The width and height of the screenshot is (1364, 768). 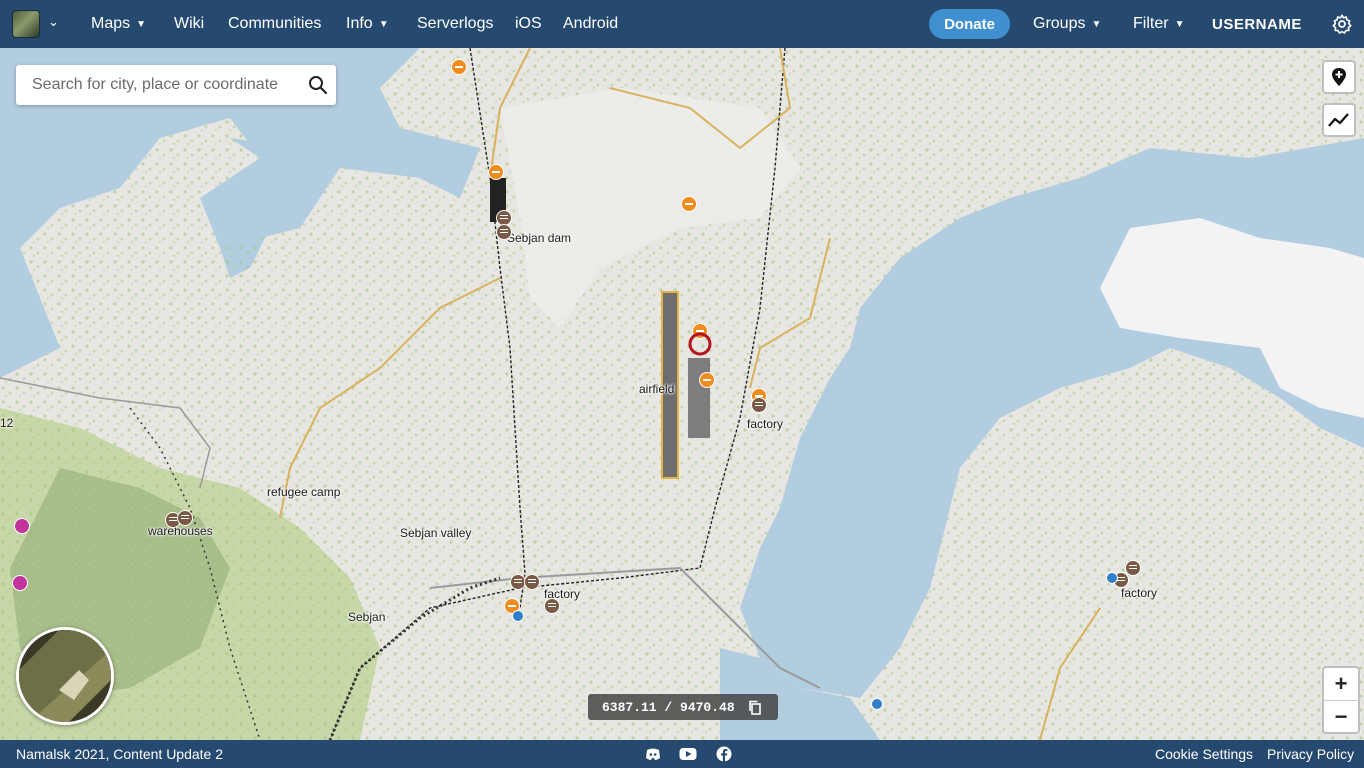 I want to click on nav-maps: Maps ▼, so click(x=118, y=24).